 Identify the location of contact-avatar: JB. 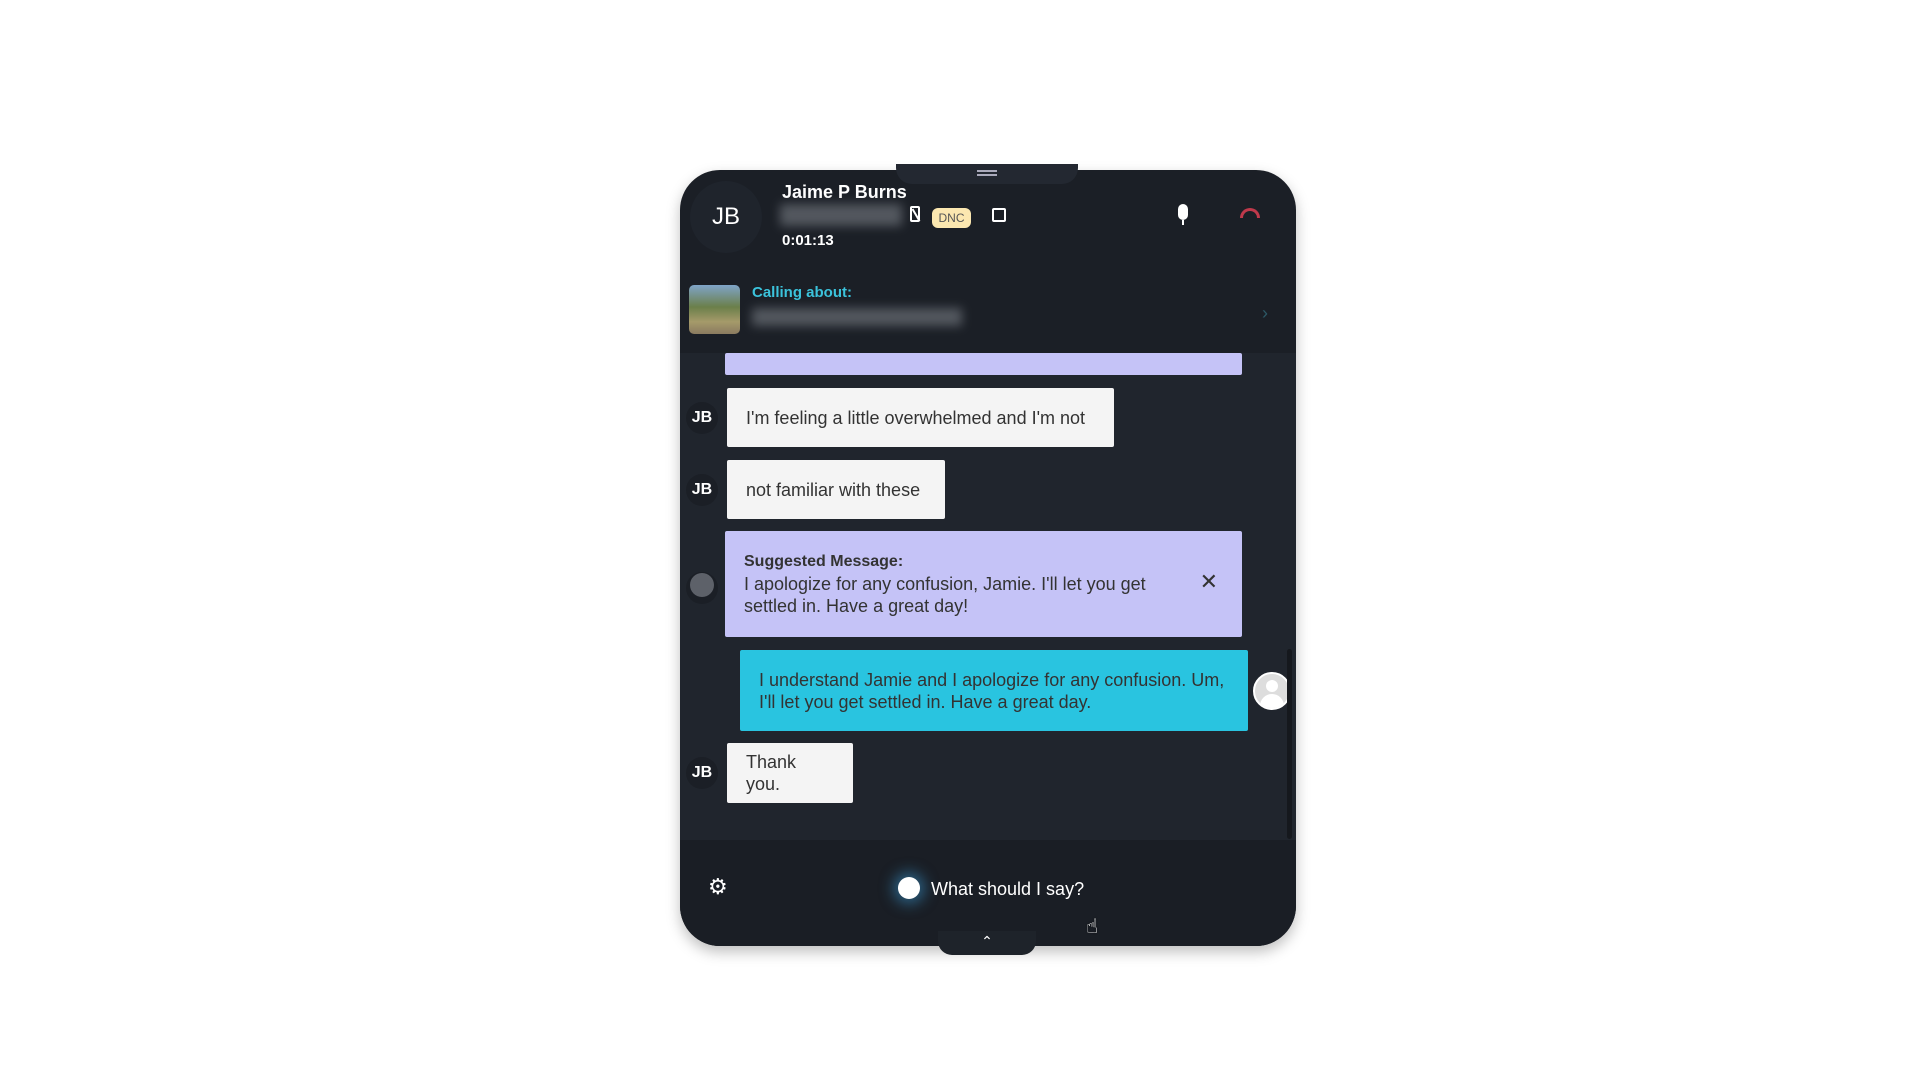
(726, 217).